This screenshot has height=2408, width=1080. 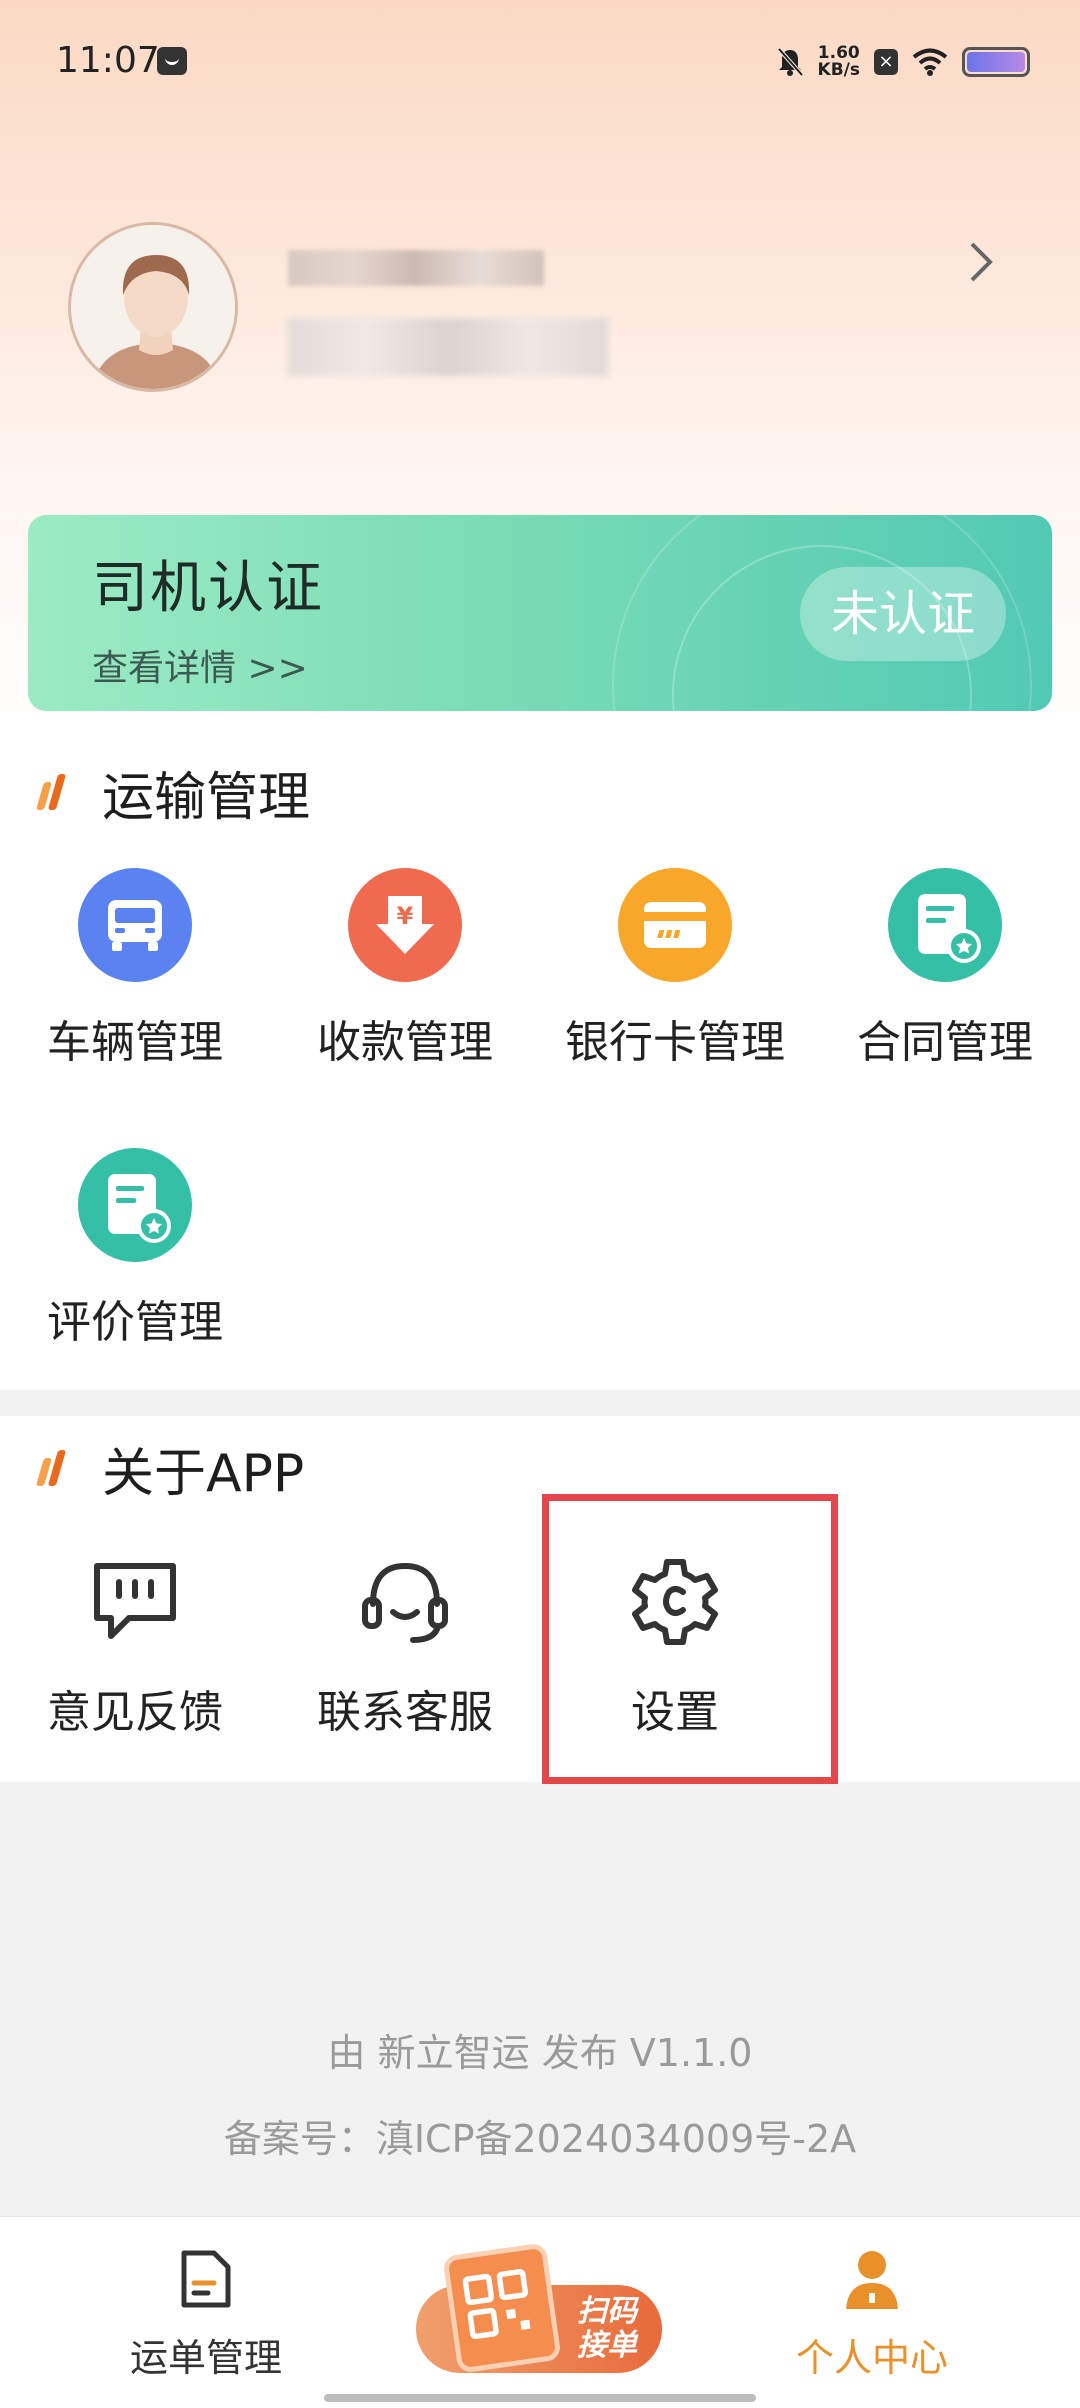 I want to click on grid-item-payment-management: ¥ 收款管理, so click(x=405, y=969).